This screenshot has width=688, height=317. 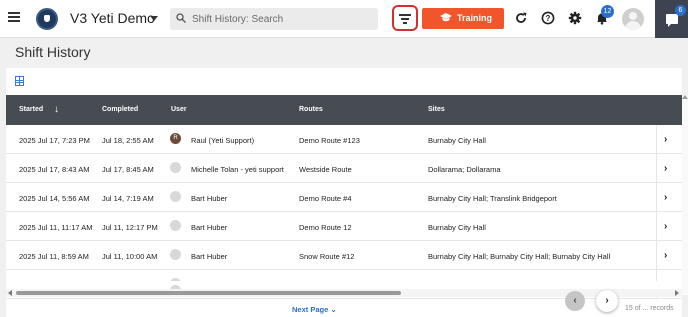 I want to click on notification-badge: 12, so click(x=607, y=11).